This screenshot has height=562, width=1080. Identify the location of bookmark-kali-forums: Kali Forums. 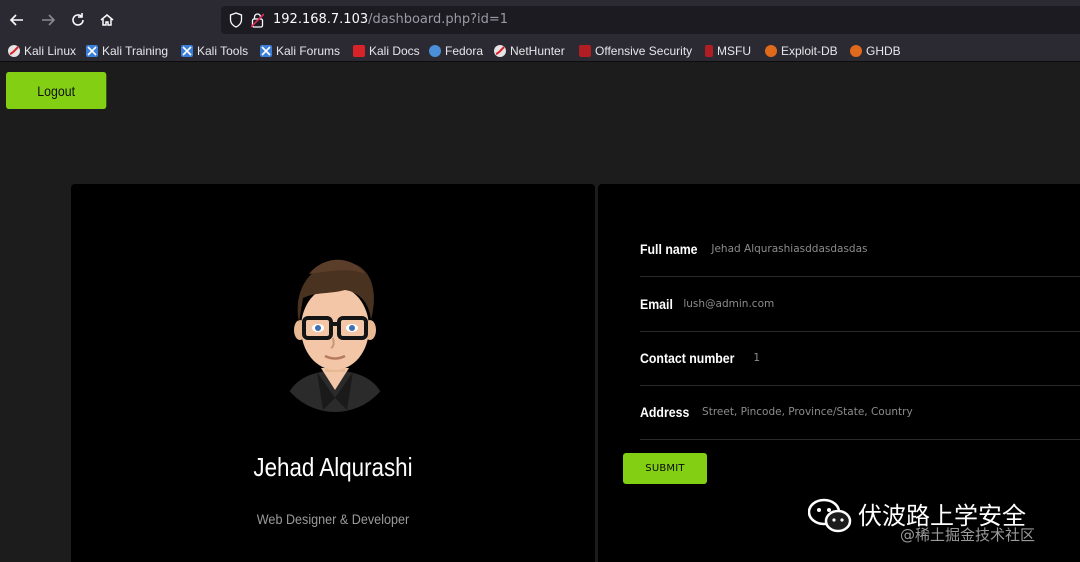
(300, 51).